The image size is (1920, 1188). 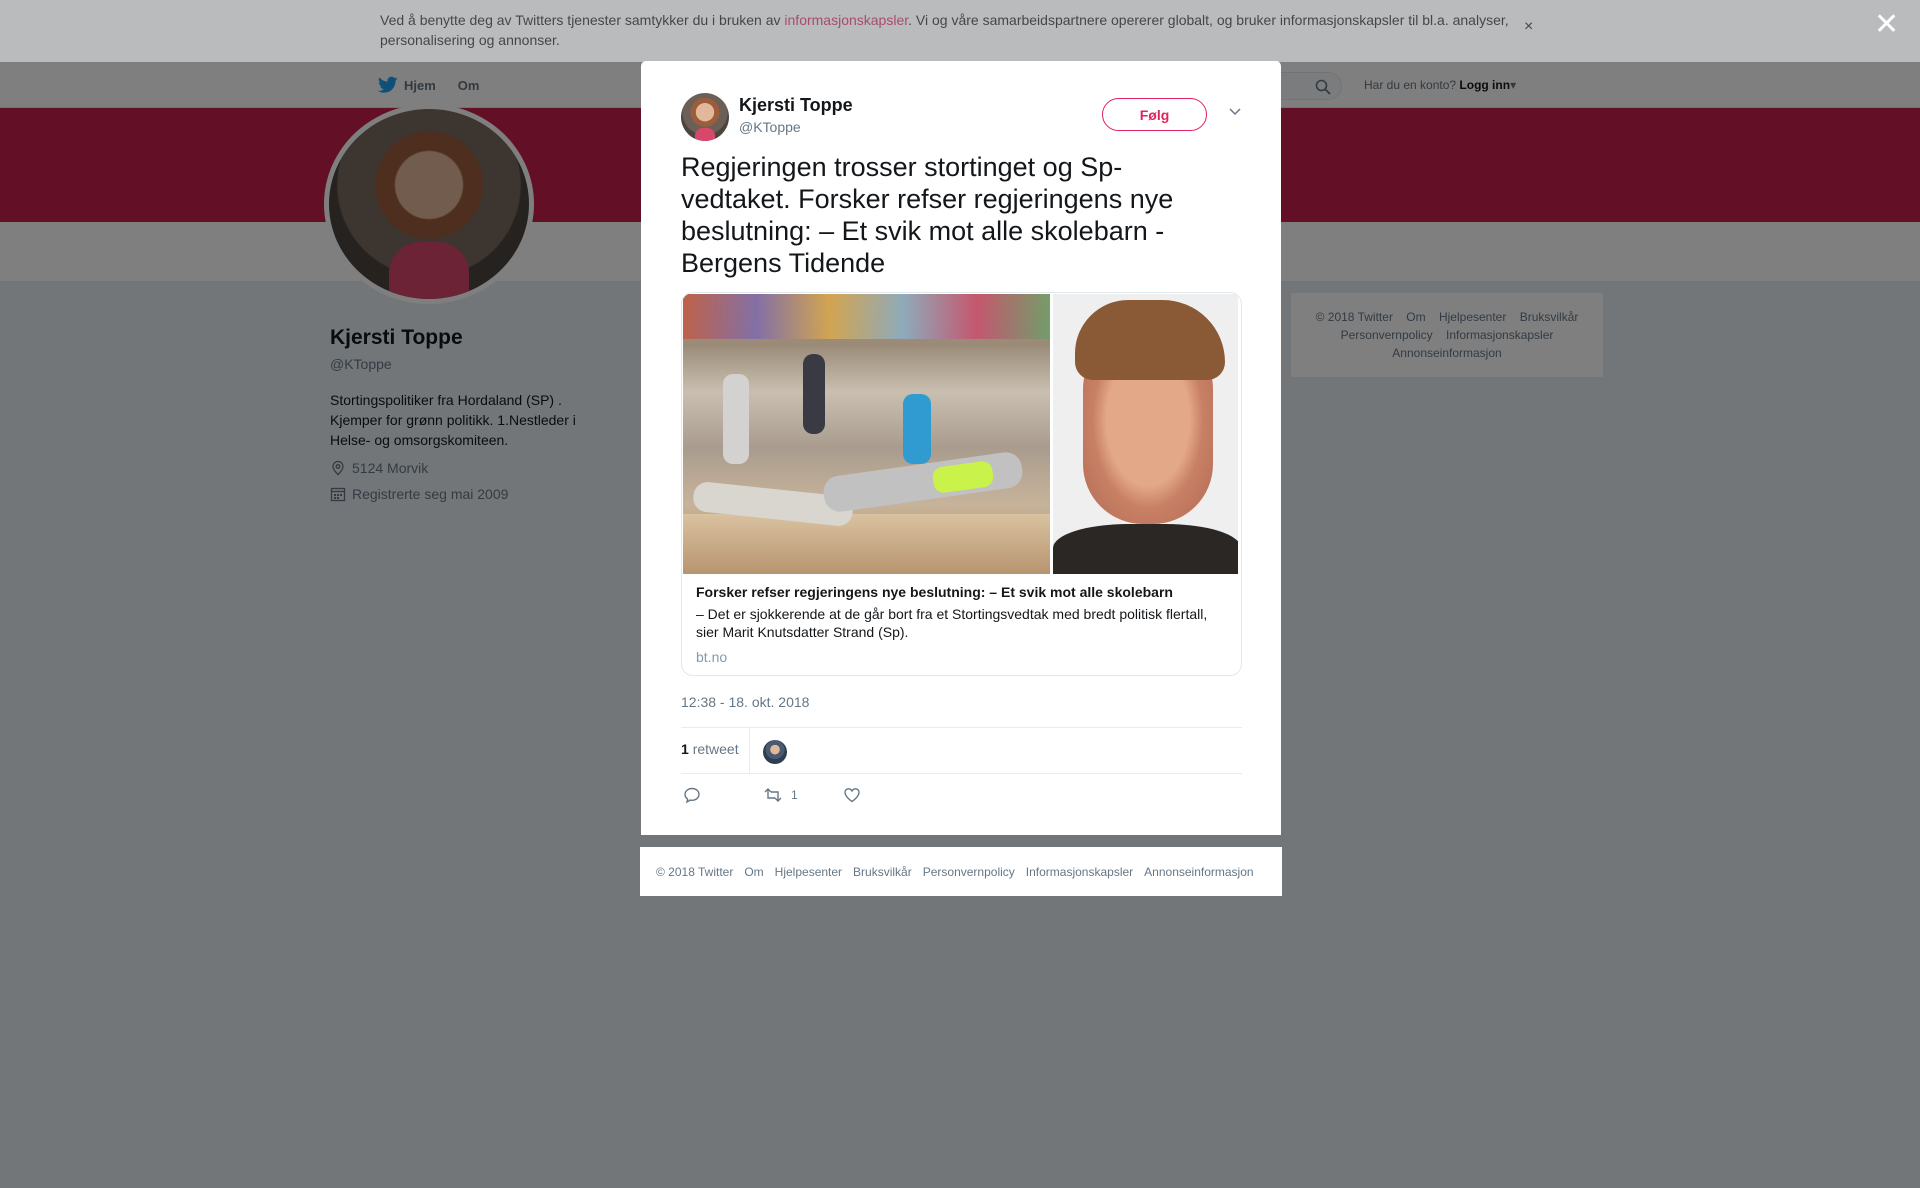 What do you see at coordinates (749, 751) in the screenshot?
I see `stats-divider` at bounding box center [749, 751].